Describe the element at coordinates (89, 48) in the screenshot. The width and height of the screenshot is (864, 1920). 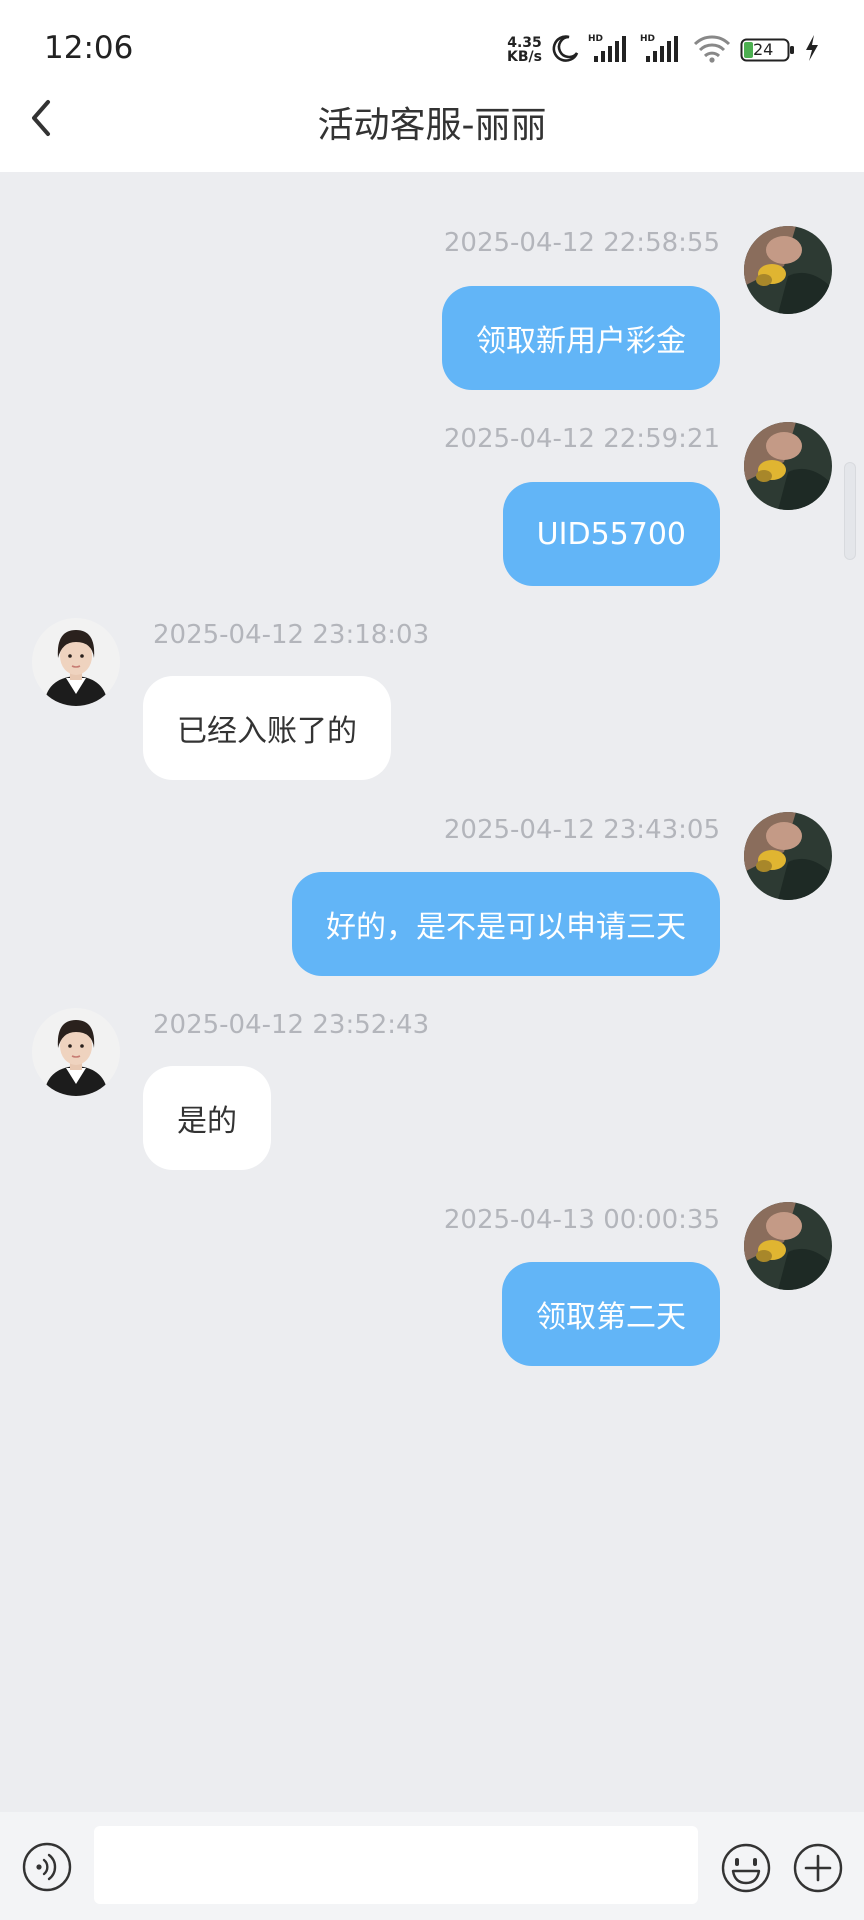
I see `status-time: 12:06` at that location.